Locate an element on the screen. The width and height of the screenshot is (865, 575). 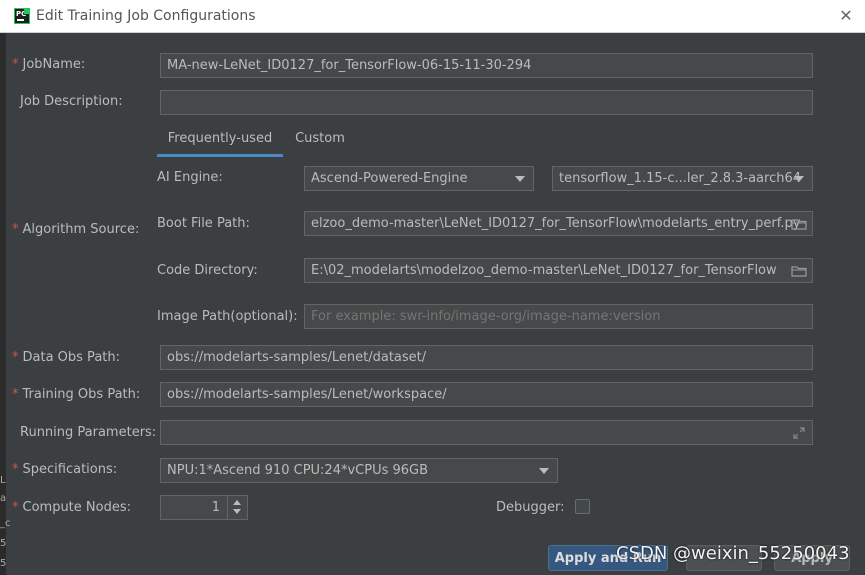
ai-engine-label: AI Engine: is located at coordinates (190, 177).